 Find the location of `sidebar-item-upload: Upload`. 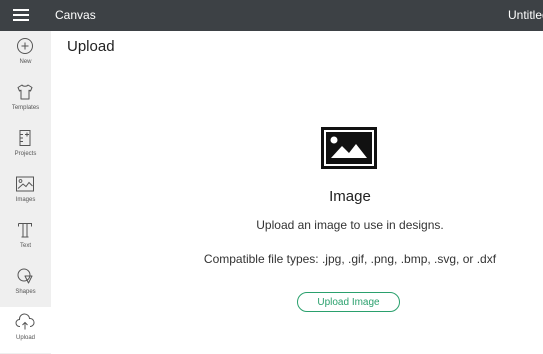

sidebar-item-upload: Upload is located at coordinates (25, 330).